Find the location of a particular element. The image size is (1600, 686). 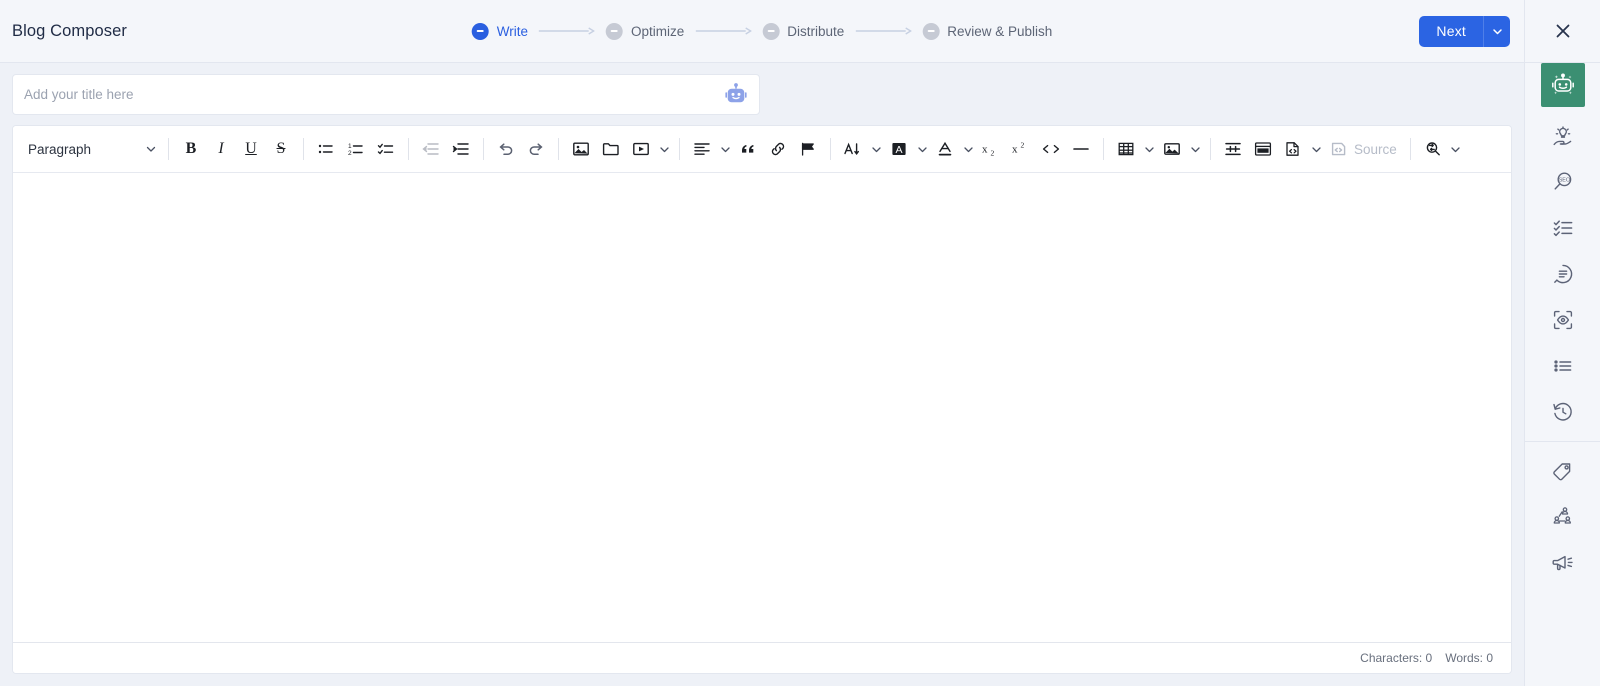

sidebar-items: SEO is located at coordinates (1562, 324).